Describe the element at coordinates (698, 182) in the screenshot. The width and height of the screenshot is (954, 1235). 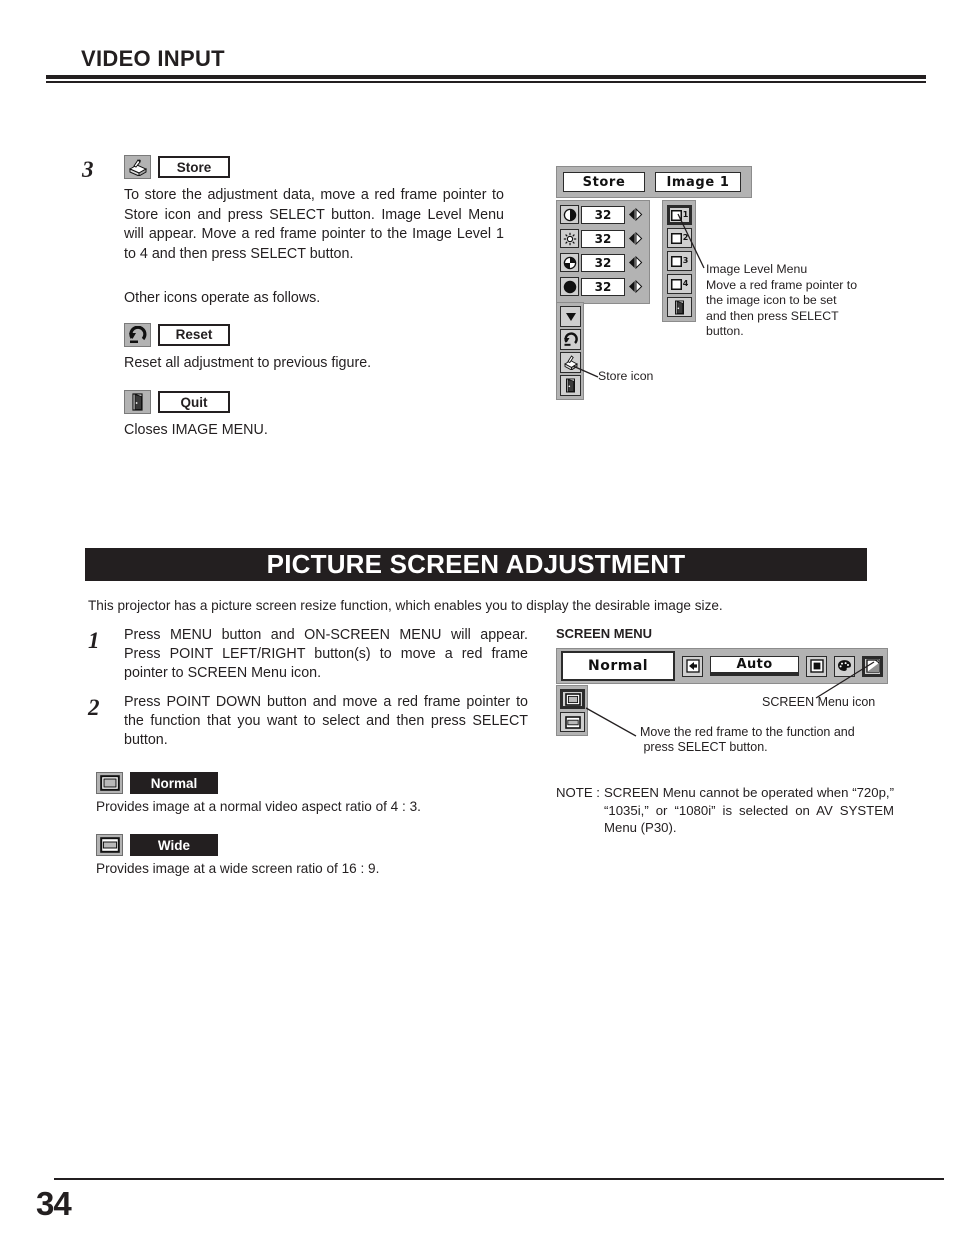
I see `osd-title-image-1: Image 1` at that location.